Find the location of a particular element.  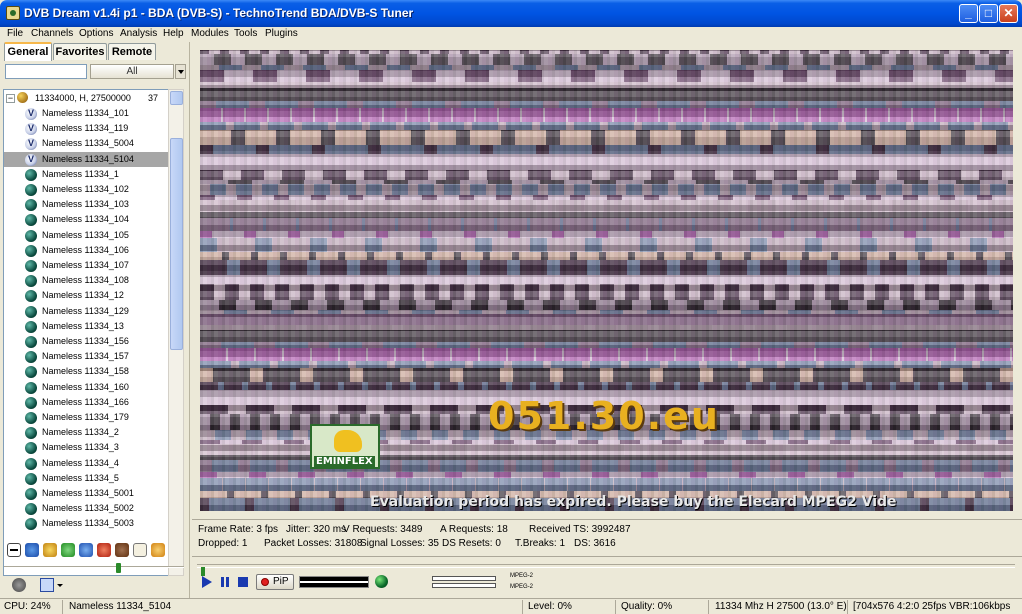

volume-slider is located at coordinates (334, 582).